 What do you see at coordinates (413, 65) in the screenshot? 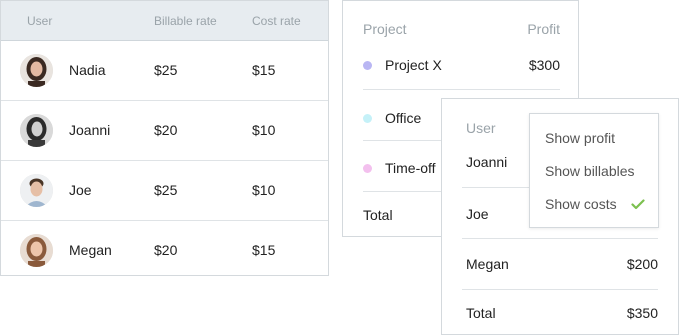
I see `project-name: Project X` at bounding box center [413, 65].